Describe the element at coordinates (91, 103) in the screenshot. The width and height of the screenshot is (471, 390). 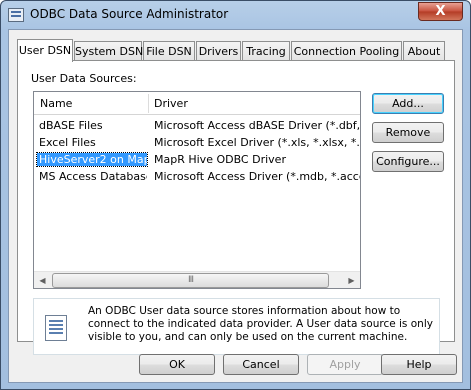
I see `column-header-name: Name` at that location.